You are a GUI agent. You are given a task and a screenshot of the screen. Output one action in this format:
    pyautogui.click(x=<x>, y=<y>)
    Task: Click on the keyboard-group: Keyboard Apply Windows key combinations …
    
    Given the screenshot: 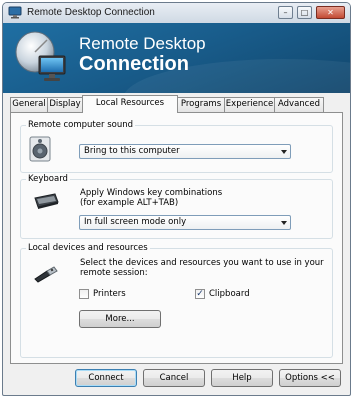 What is the action you would take?
    pyautogui.click(x=176, y=206)
    